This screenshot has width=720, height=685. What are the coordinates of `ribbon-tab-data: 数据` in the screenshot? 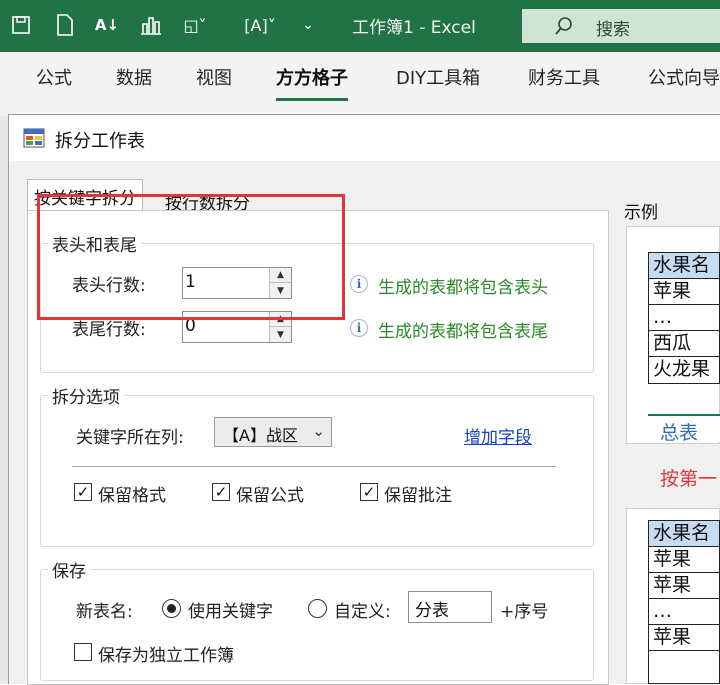 It's located at (134, 77).